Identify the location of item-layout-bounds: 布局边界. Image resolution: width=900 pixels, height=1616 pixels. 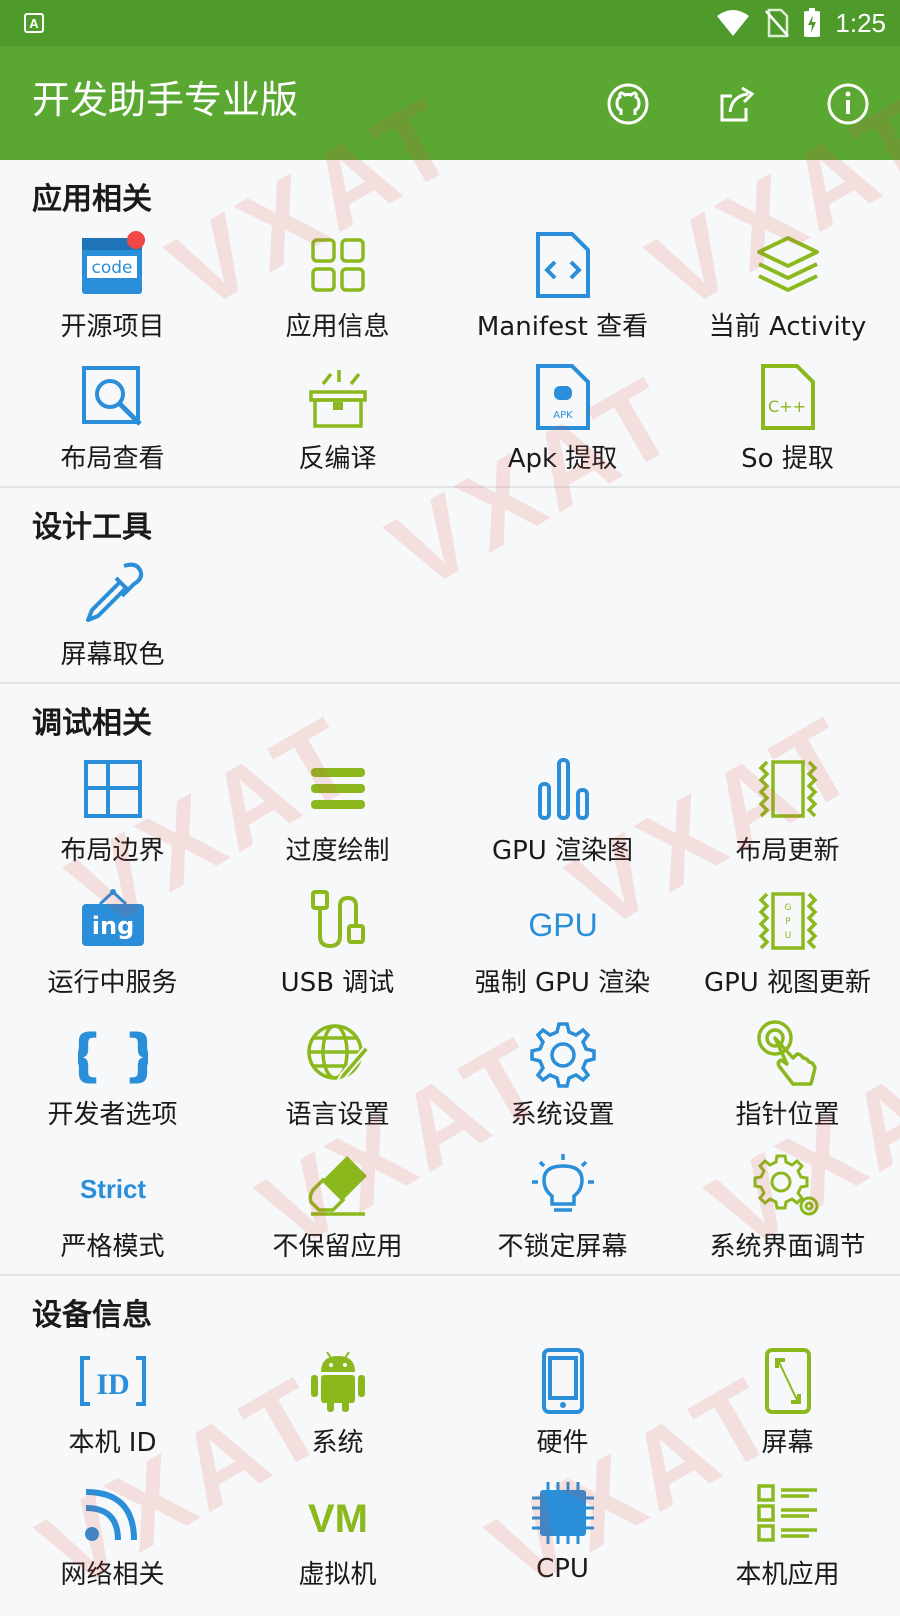
(112, 812).